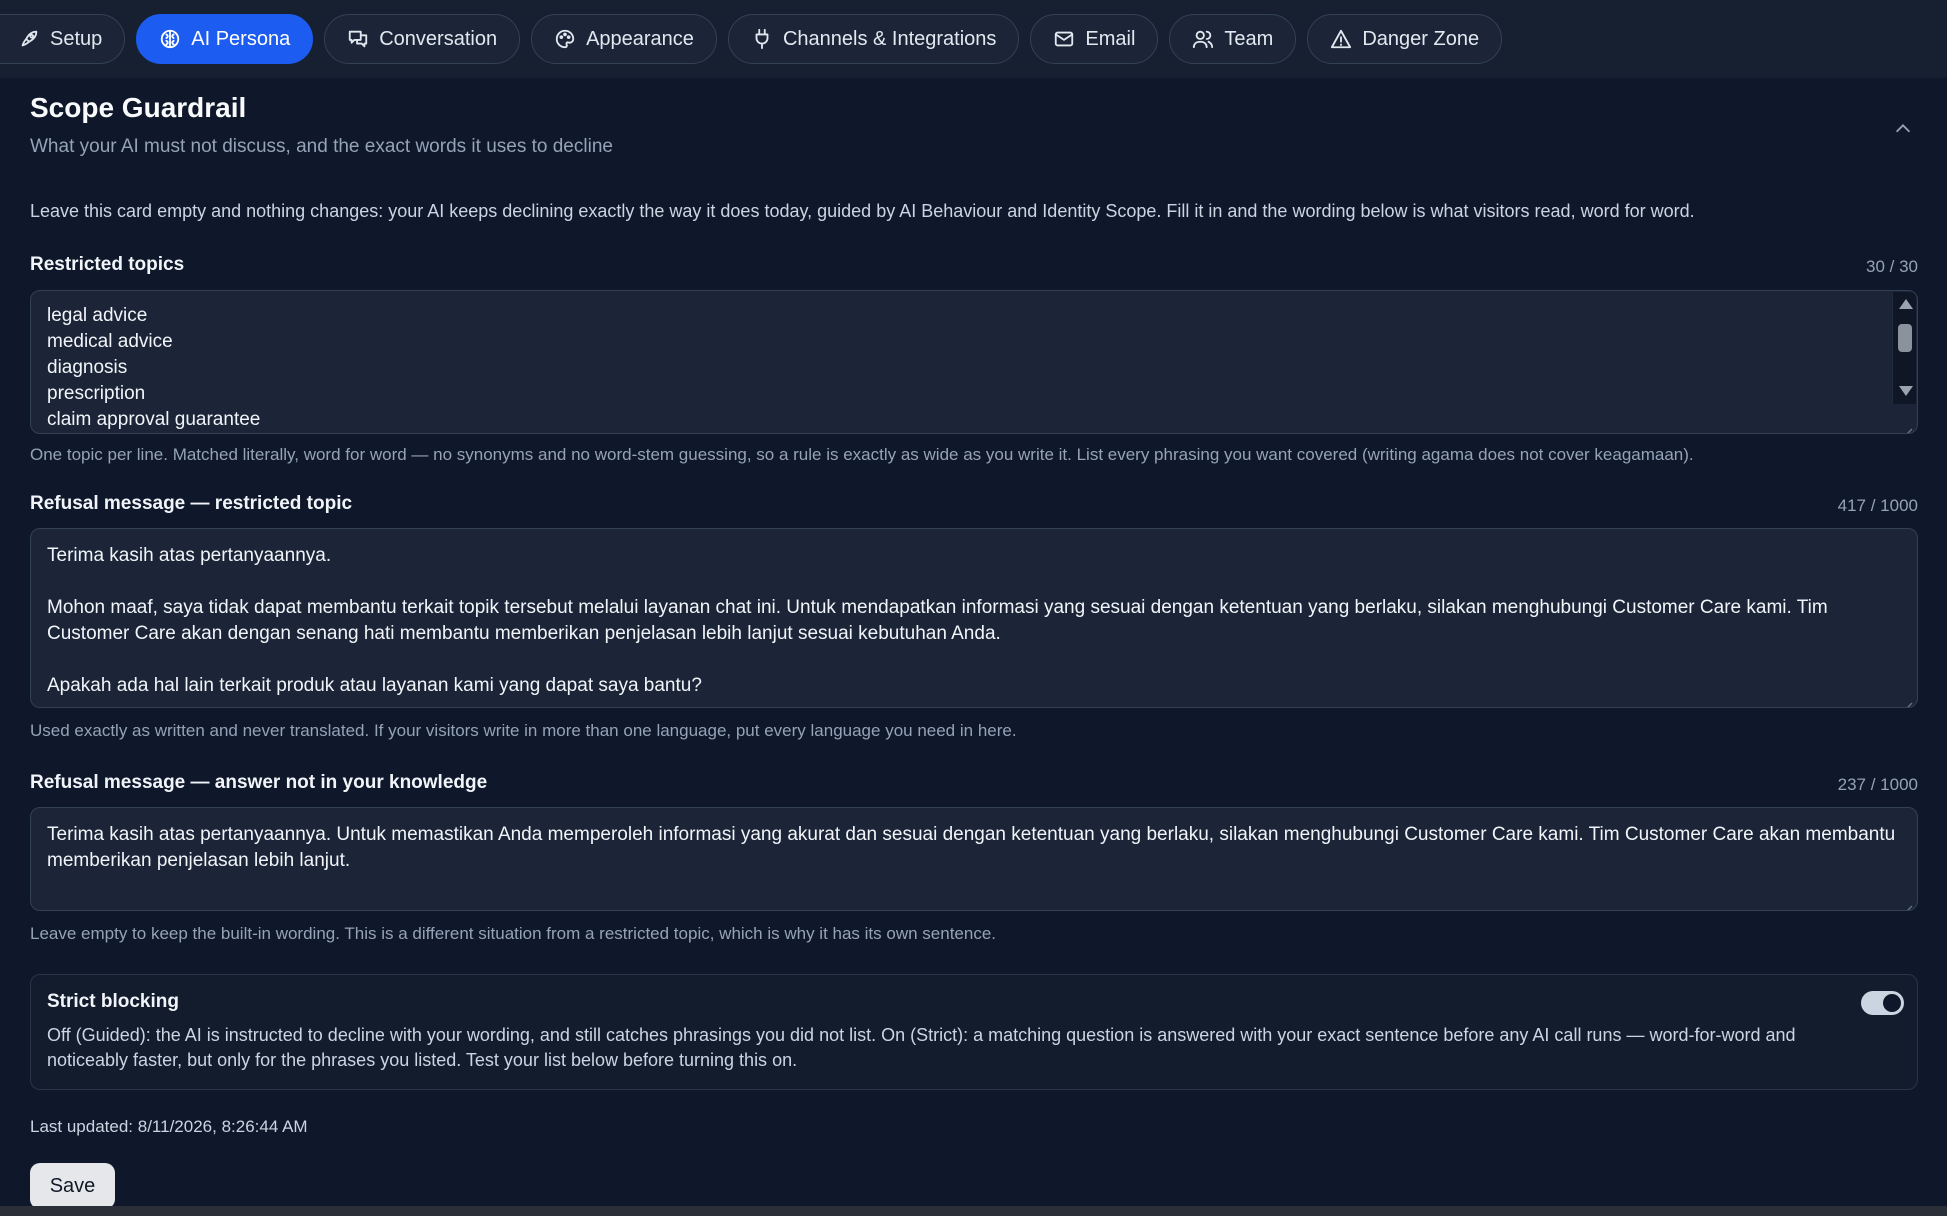  I want to click on topic-line: medical advice, so click(110, 341).